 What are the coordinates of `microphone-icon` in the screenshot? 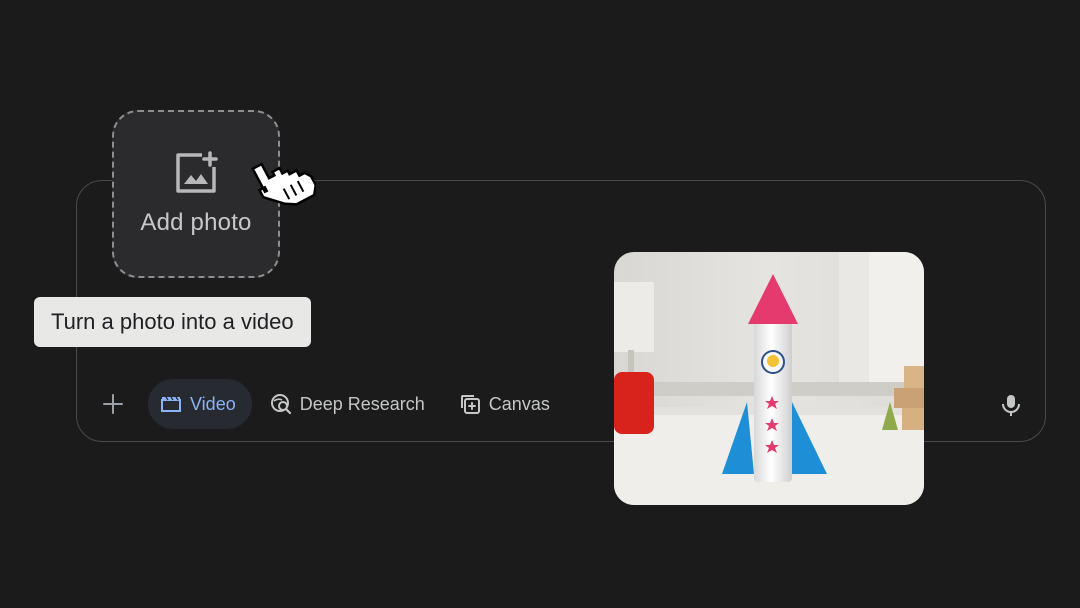 It's located at (1011, 405).